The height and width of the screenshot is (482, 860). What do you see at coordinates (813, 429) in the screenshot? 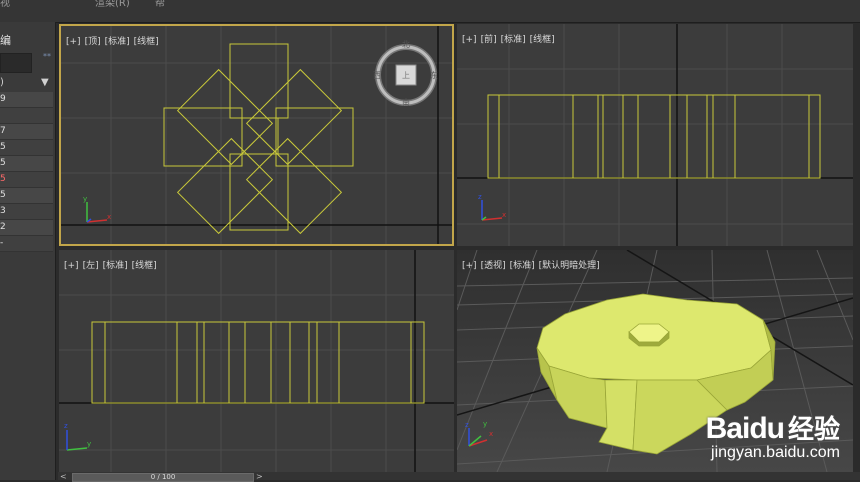
I see `watermark-cn: 经验` at bounding box center [813, 429].